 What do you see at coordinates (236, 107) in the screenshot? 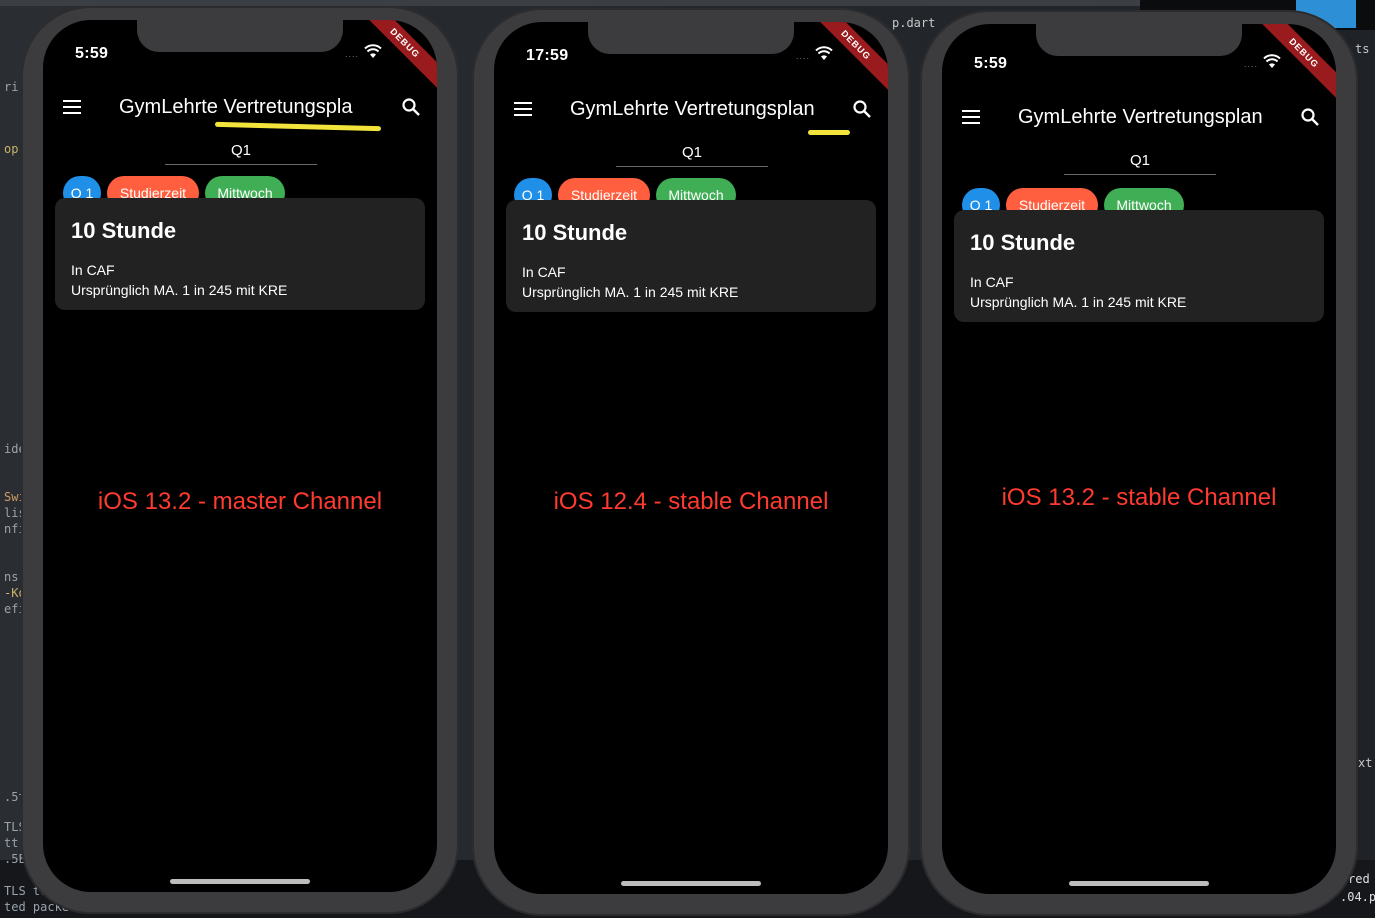
I see `app-title: GymLehrte Vertretungspla` at bounding box center [236, 107].